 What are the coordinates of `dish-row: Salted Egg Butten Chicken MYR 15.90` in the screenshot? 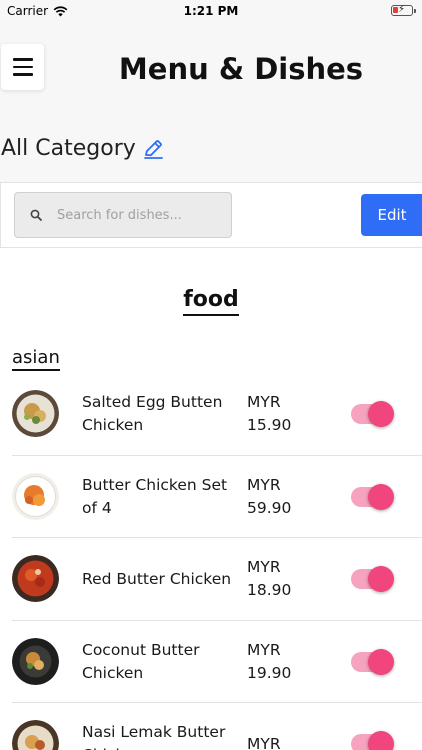 It's located at (217, 414).